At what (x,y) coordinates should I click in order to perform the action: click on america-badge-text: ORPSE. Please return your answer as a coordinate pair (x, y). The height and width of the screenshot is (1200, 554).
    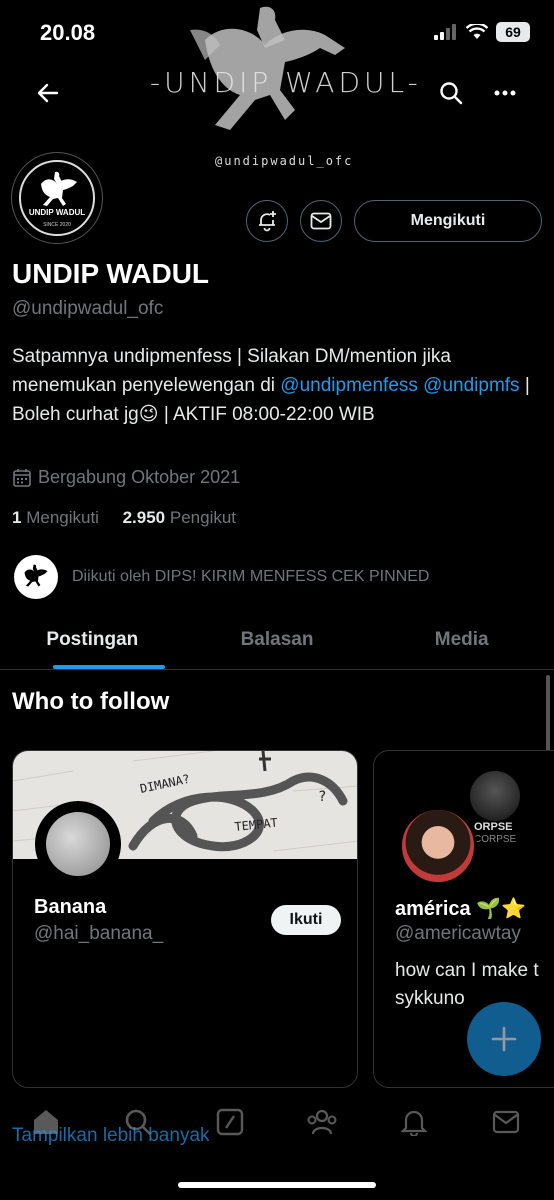
    Looking at the image, I should click on (493, 827).